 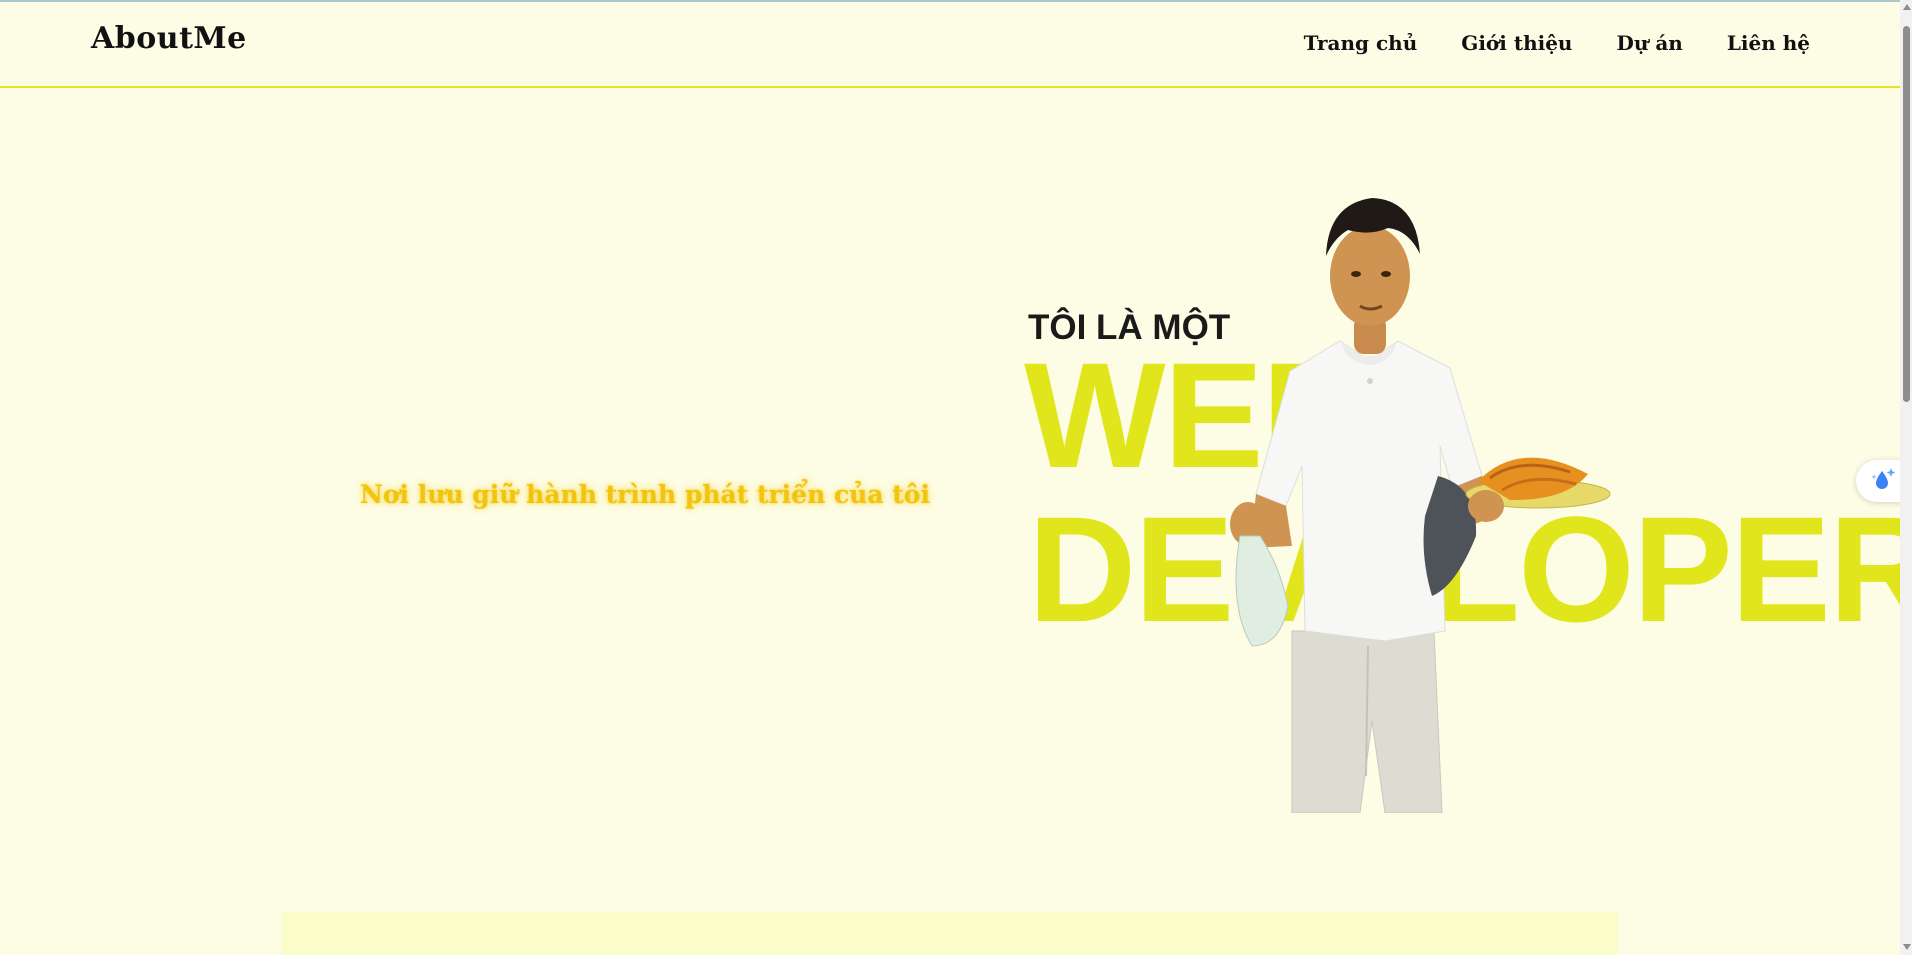 What do you see at coordinates (1906, 477) in the screenshot?
I see `vertical-scrollbar` at bounding box center [1906, 477].